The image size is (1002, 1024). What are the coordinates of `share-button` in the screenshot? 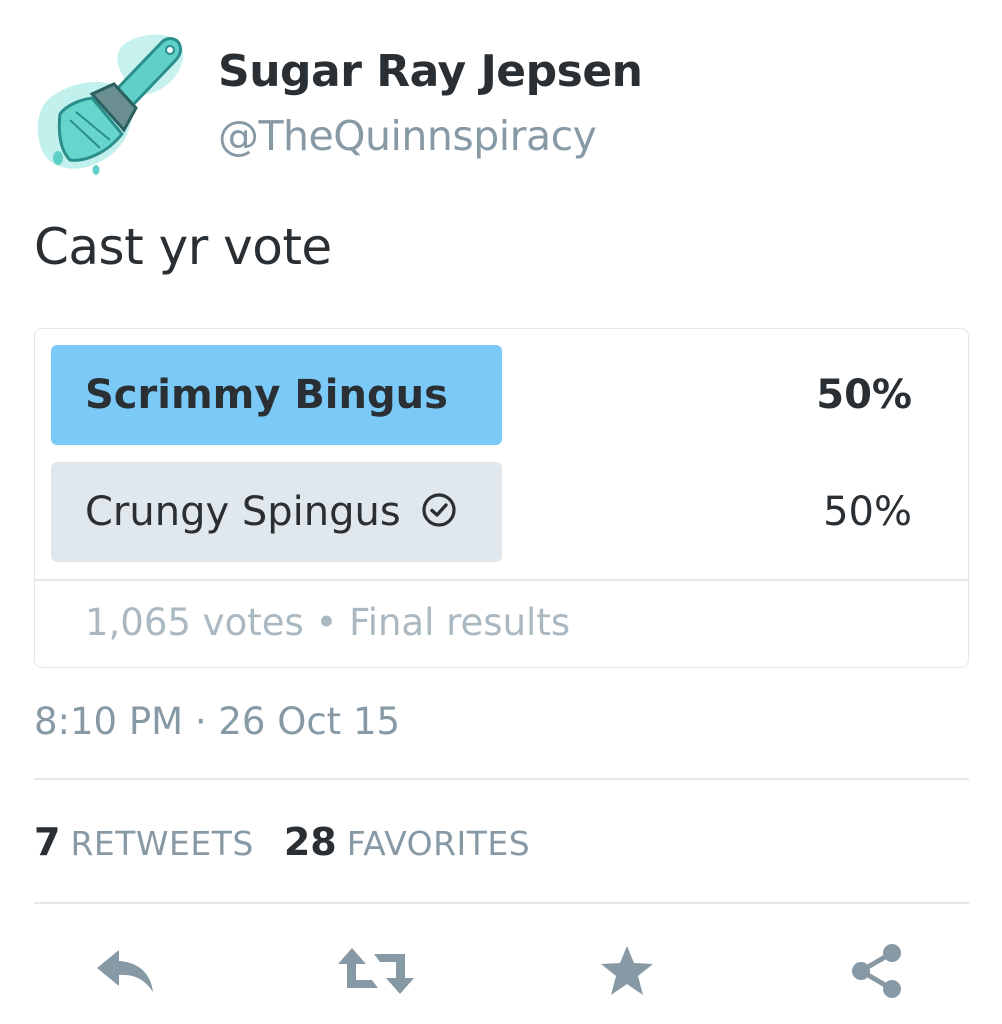 It's located at (877, 971).